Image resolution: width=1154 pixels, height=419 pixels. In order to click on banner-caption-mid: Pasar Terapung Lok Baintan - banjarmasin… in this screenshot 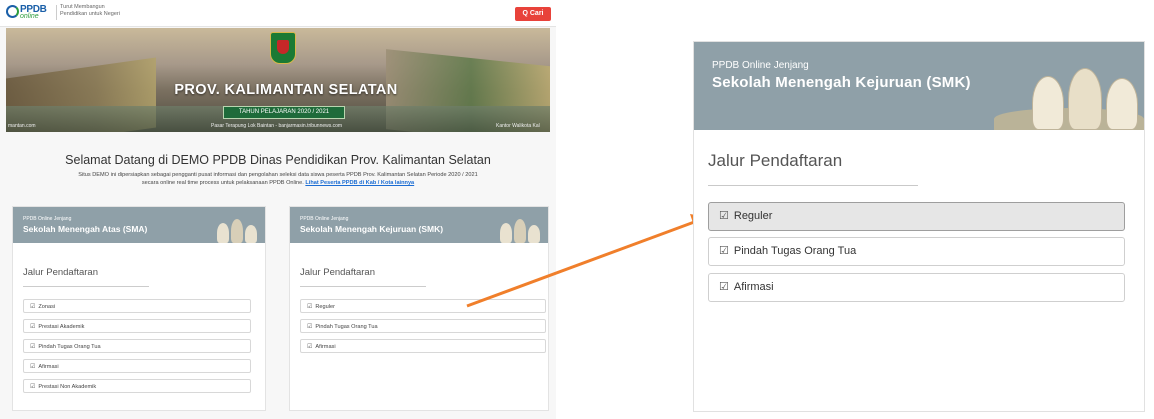, I will do `click(277, 126)`.